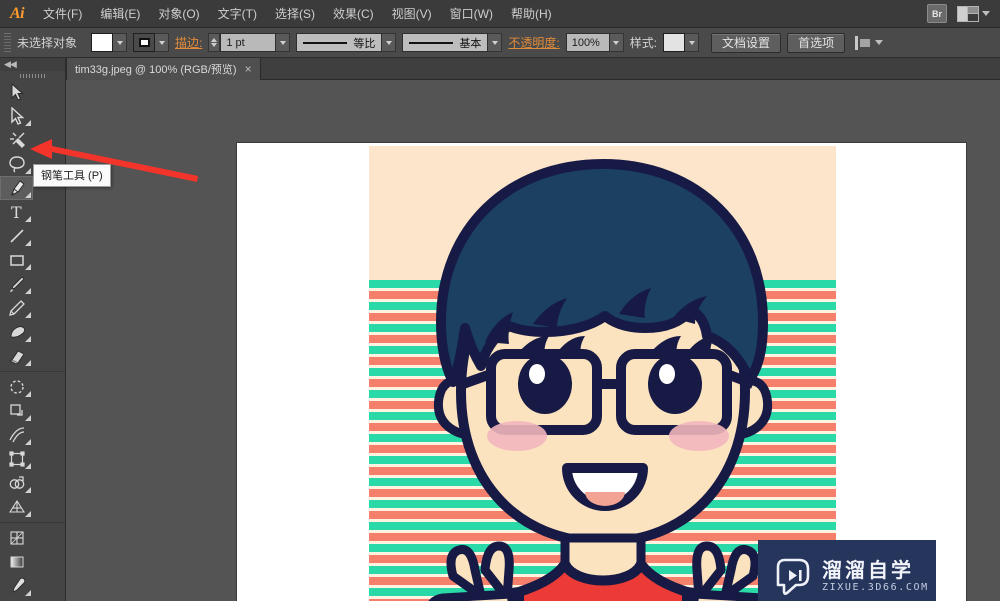  Describe the element at coordinates (16, 332) in the screenshot. I see `blob-brush-tool` at that location.